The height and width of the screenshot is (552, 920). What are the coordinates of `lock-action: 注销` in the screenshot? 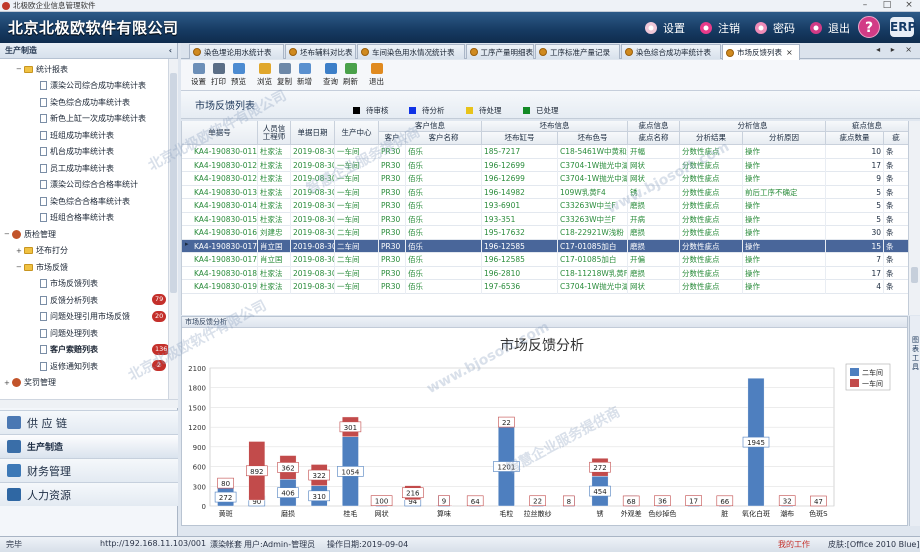 It's located at (719, 28).